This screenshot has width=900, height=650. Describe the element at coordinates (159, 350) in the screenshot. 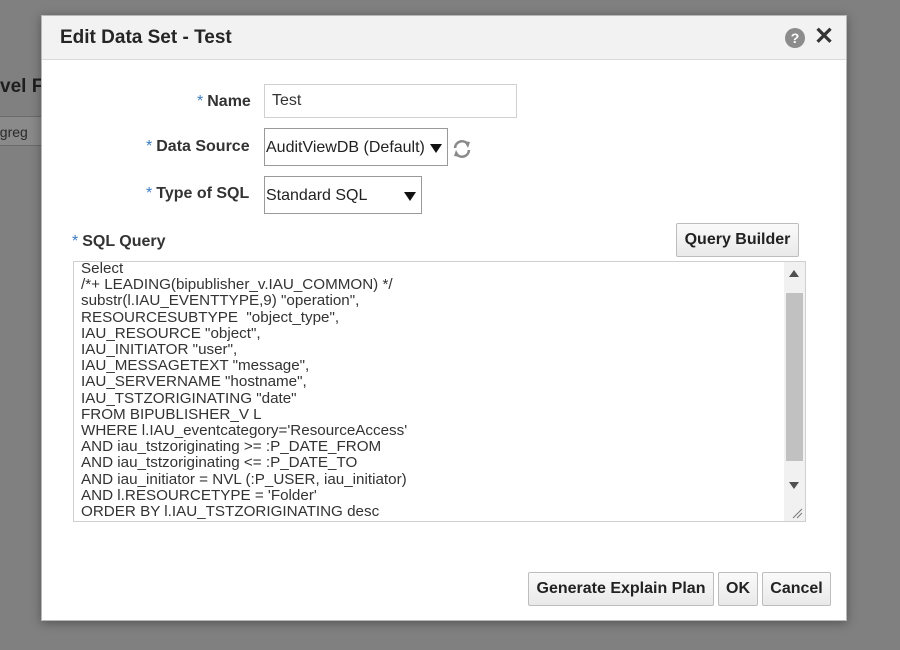

I see `sql-line: IAU_INITIATOR "user",` at that location.